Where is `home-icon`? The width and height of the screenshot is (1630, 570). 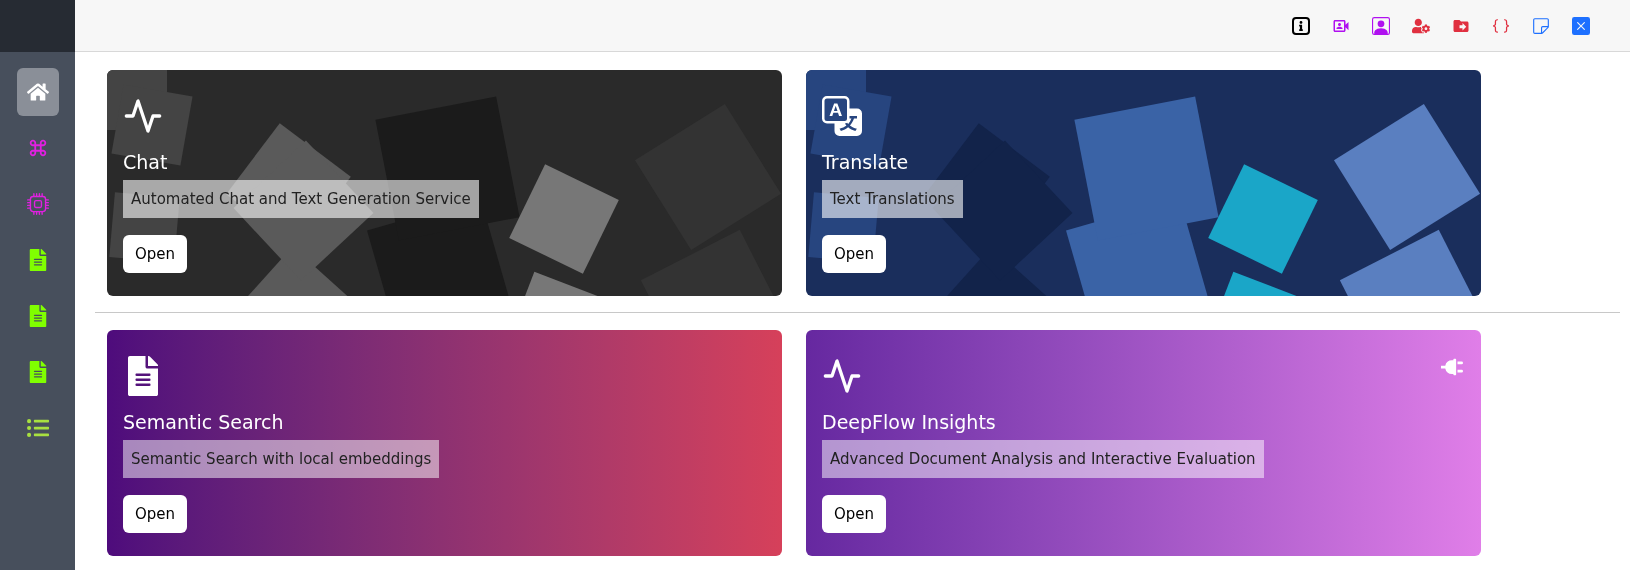 home-icon is located at coordinates (37, 92).